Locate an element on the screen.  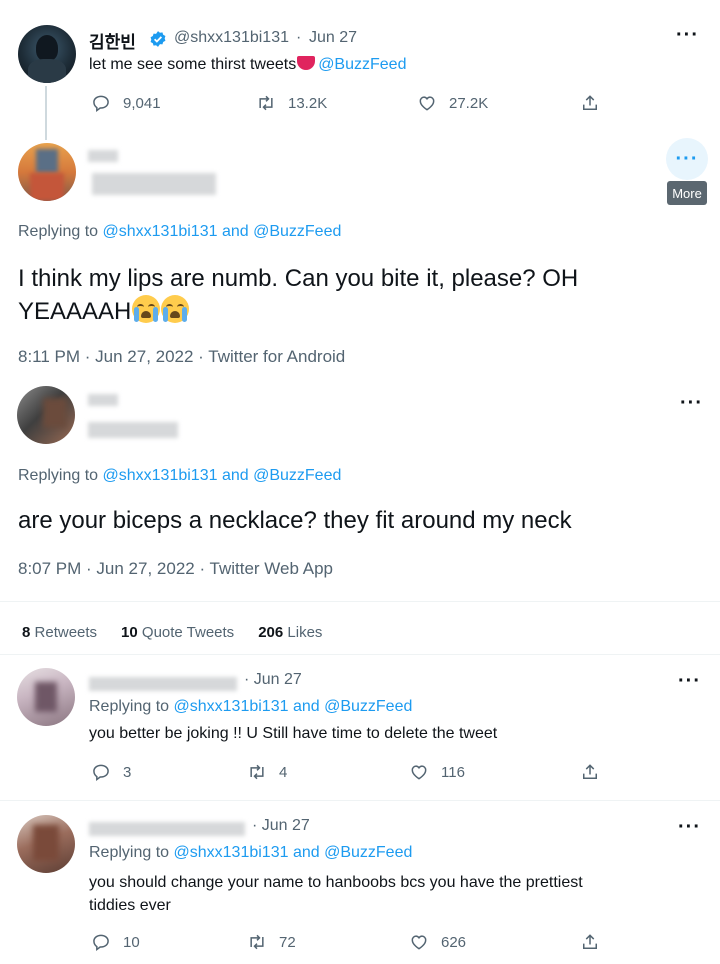
retweet-count: 72 is located at coordinates (287, 942).